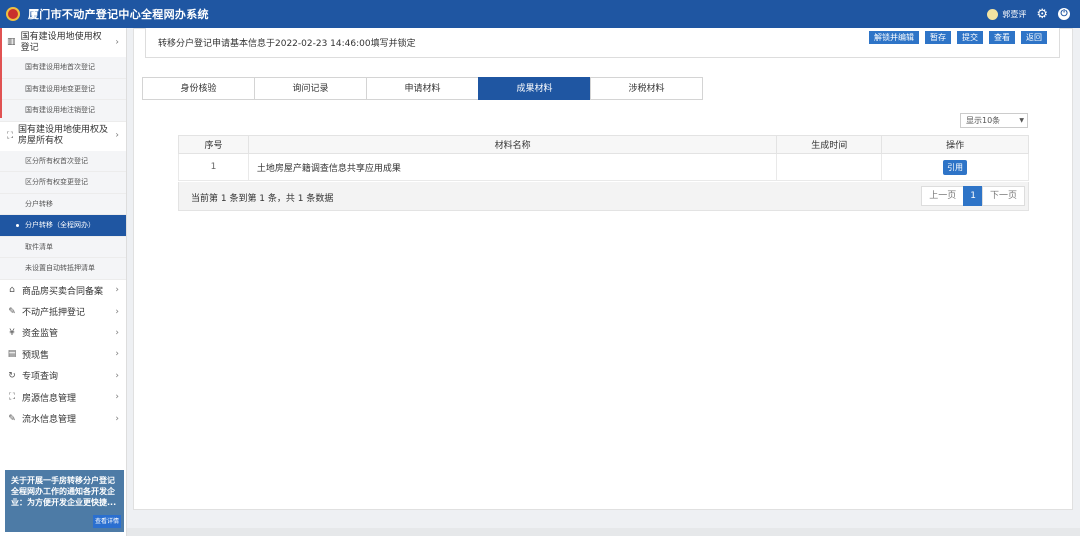  What do you see at coordinates (118, 14) in the screenshot?
I see `app-title: 厦门市不动产登记中心全程网办系统` at bounding box center [118, 14].